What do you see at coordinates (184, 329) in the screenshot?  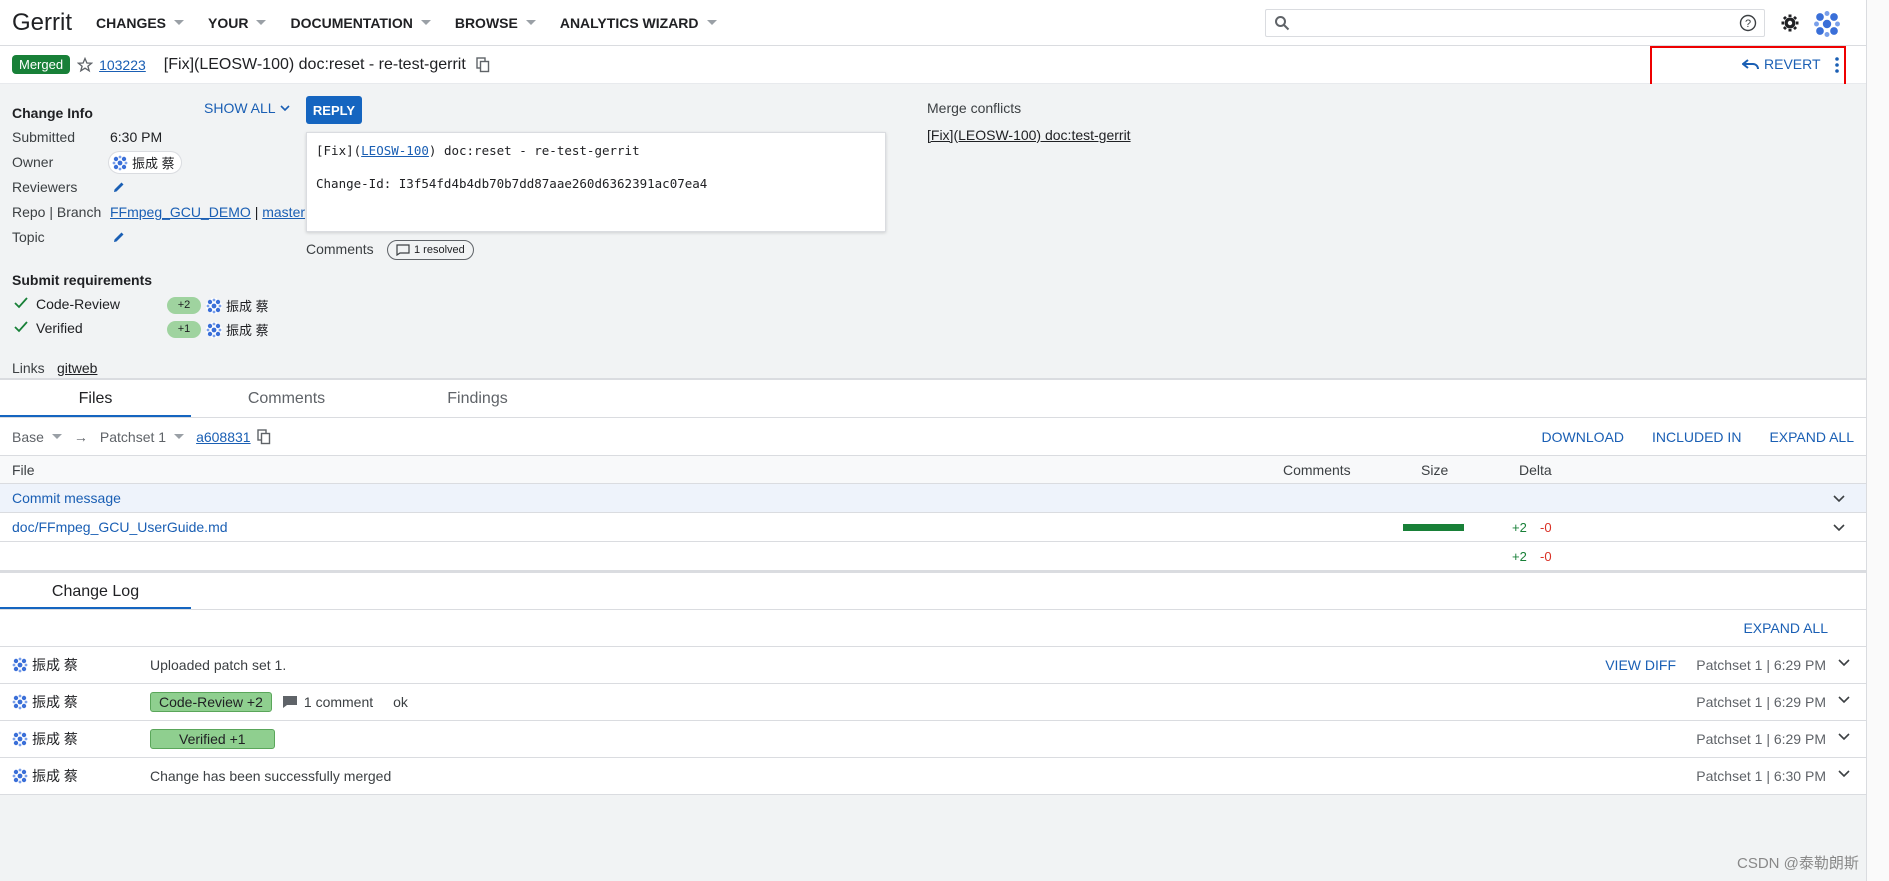 I see `score-badge: +1` at bounding box center [184, 329].